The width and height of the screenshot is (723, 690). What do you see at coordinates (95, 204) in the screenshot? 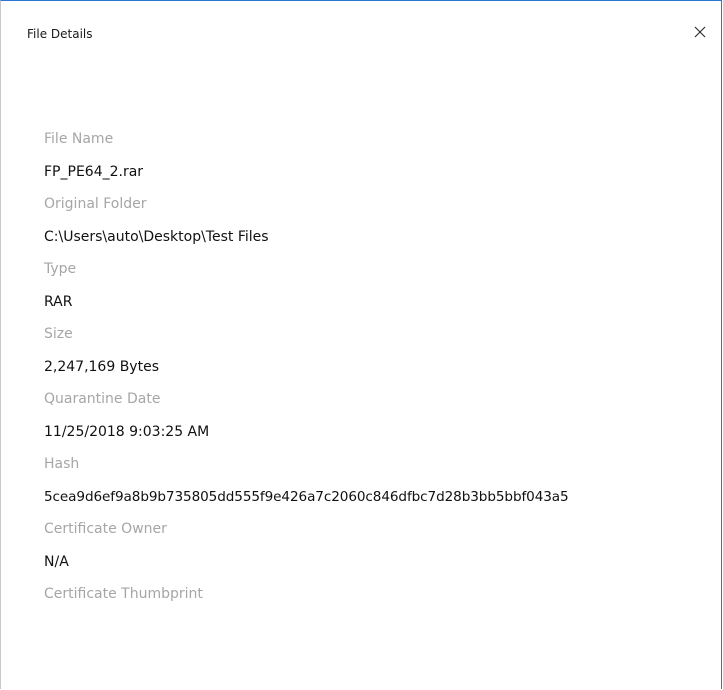
I see `original-folder-label: Original Folder` at bounding box center [95, 204].